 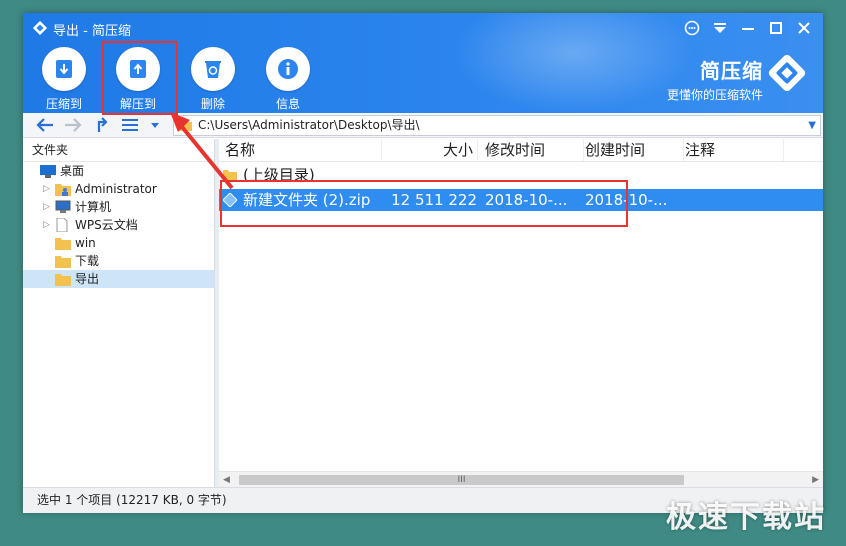 What do you see at coordinates (87, 261) in the screenshot?
I see `tree-item-label: 下载` at bounding box center [87, 261].